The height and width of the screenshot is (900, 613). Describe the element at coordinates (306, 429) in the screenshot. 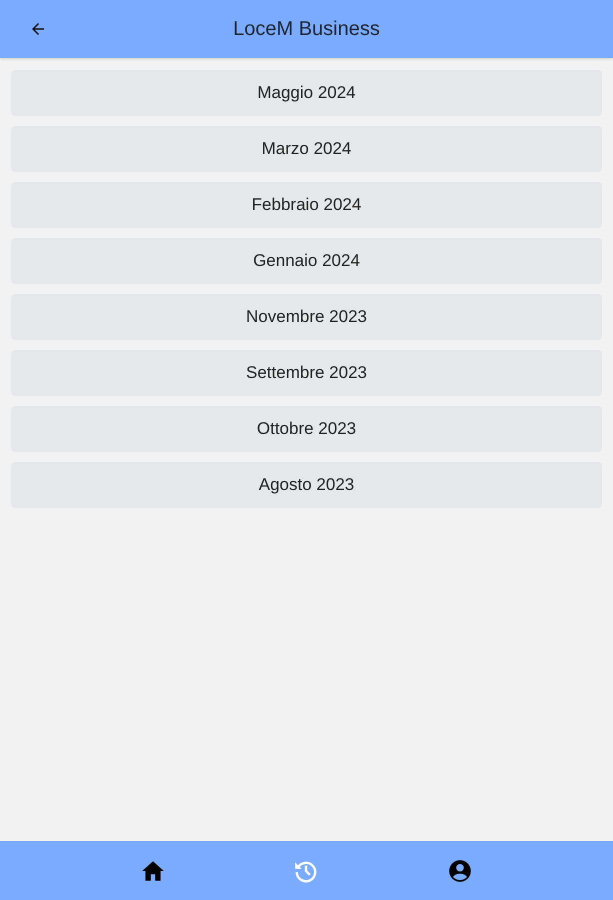

I see `month-button: Ottobre 2023` at that location.